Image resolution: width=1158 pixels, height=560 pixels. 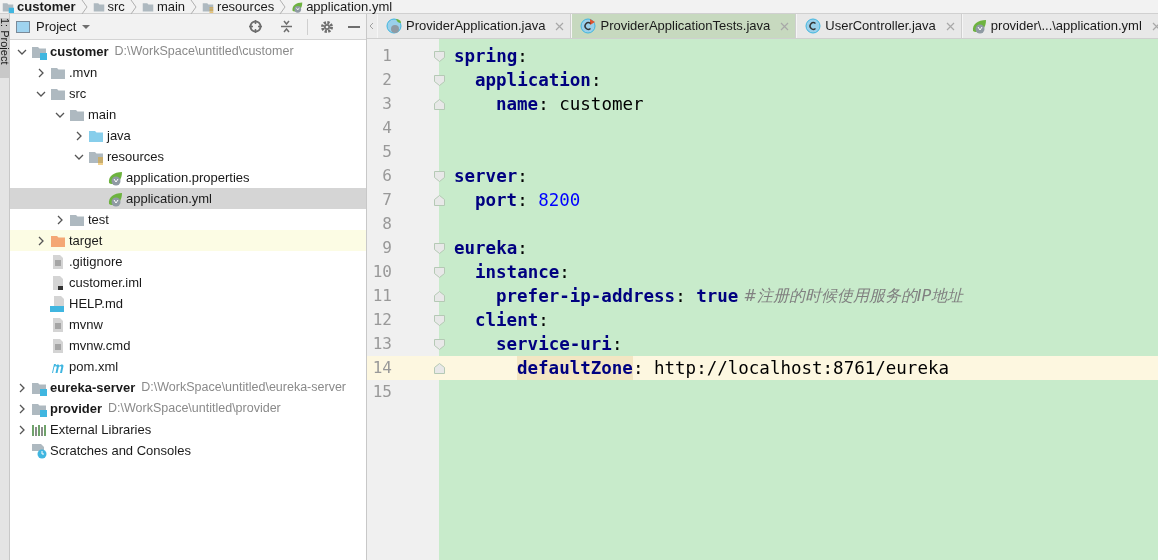 I want to click on settings-icon, so click(x=327, y=26).